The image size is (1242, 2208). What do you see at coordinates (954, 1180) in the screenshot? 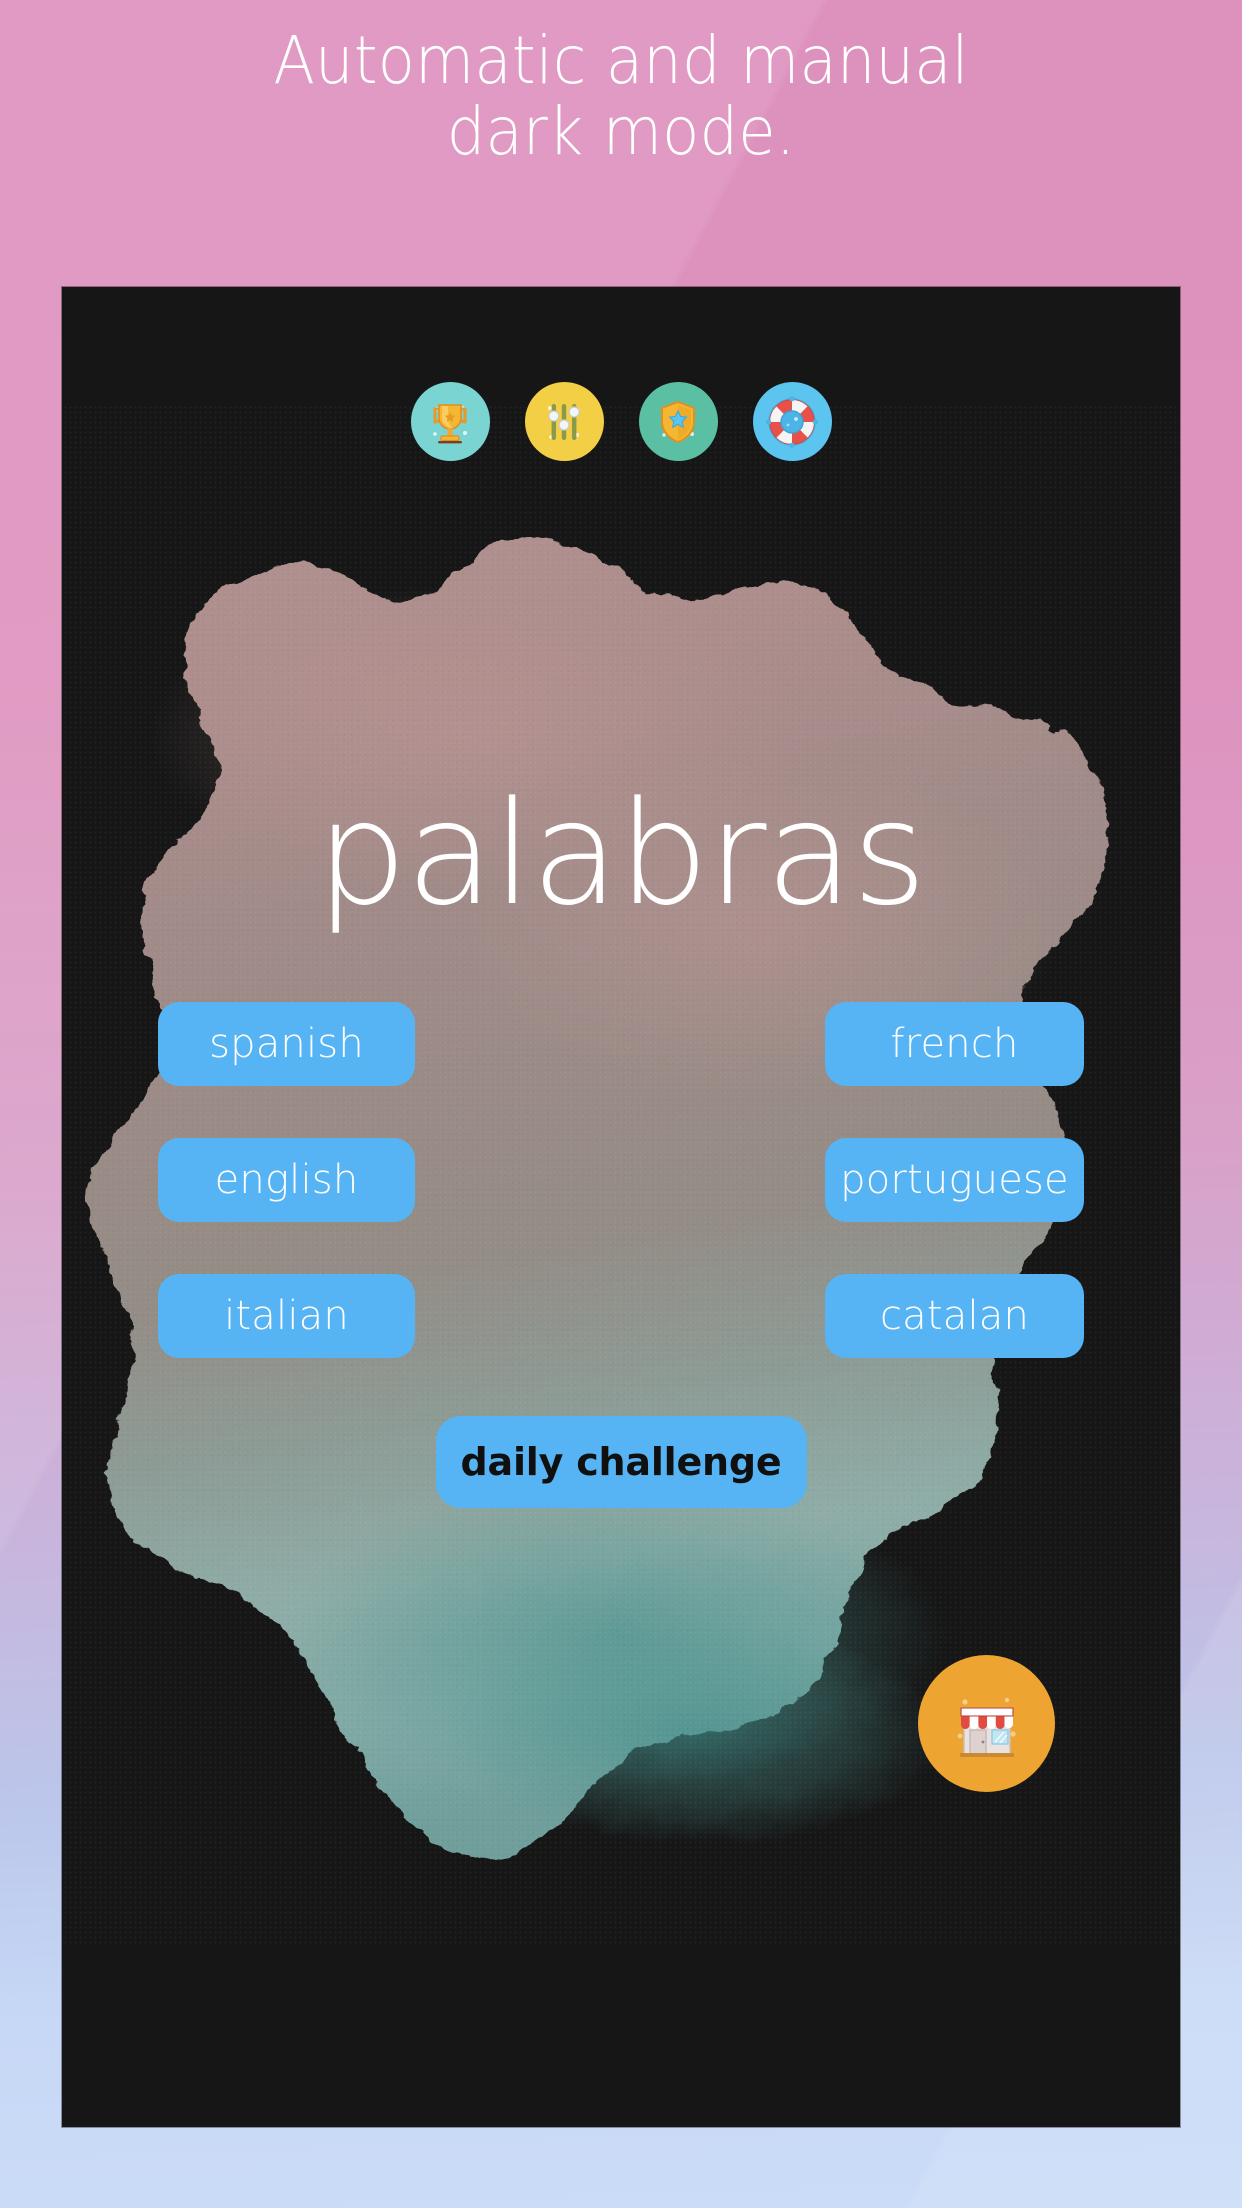
I see `language-button-portuguese: portuguese` at bounding box center [954, 1180].